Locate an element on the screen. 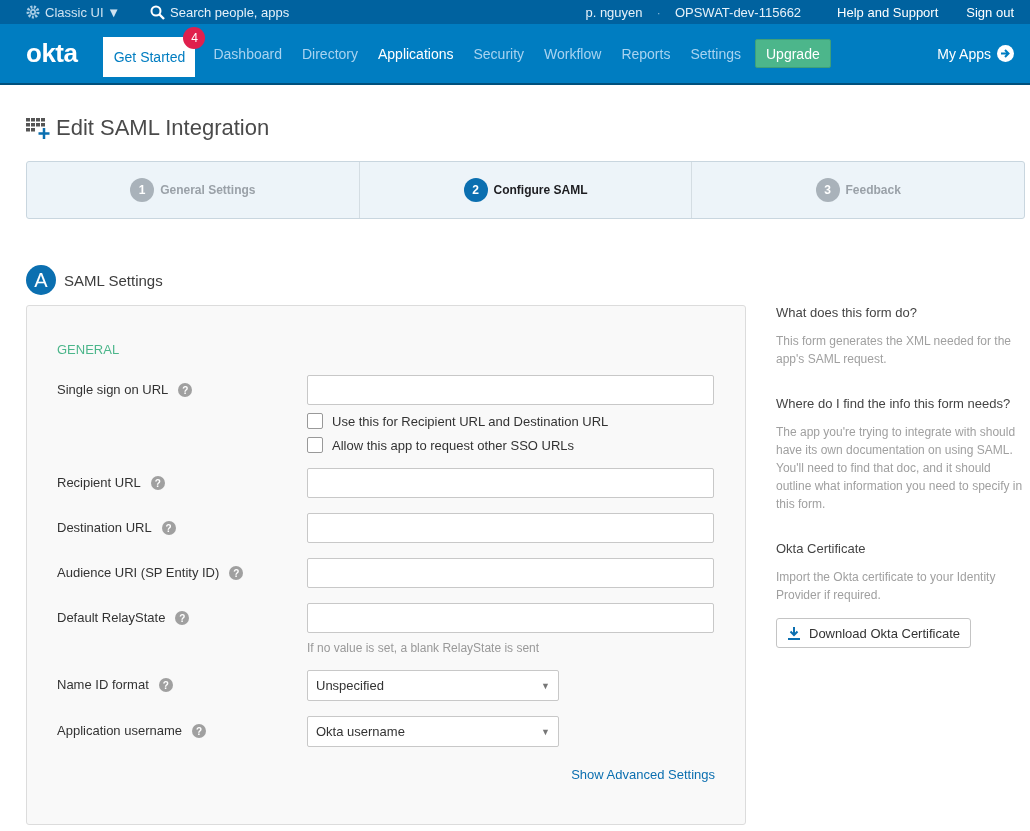  field-label: Name ID format is located at coordinates (103, 684).